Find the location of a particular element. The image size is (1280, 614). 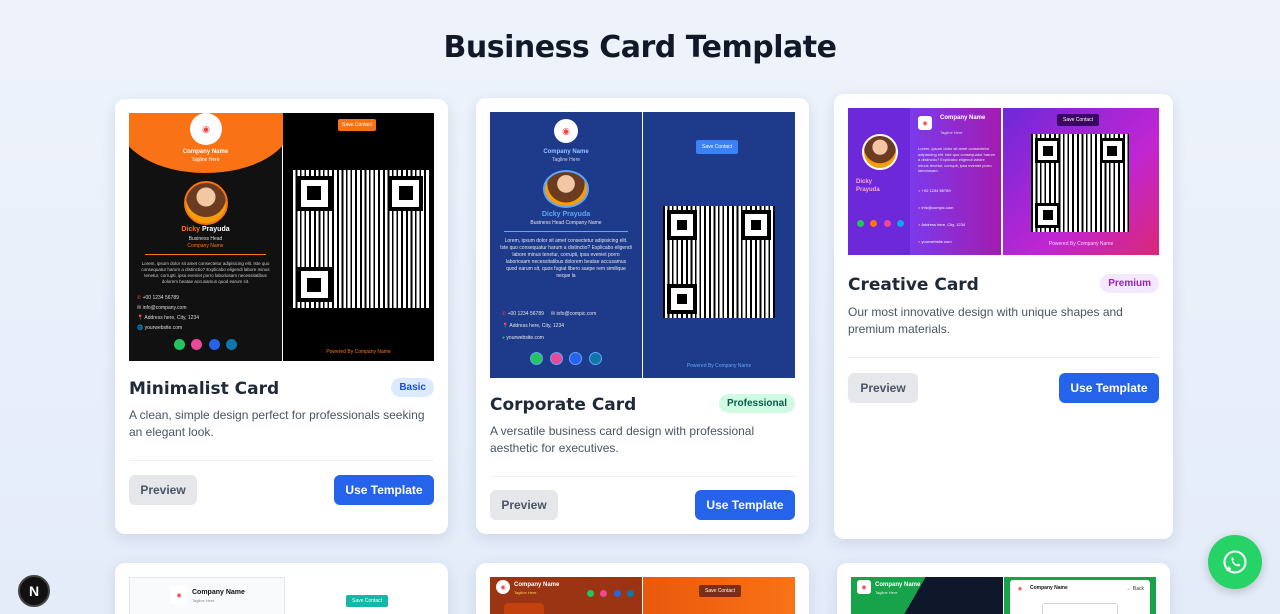

contact-email: ✉ info@company.com is located at coordinates (162, 308).